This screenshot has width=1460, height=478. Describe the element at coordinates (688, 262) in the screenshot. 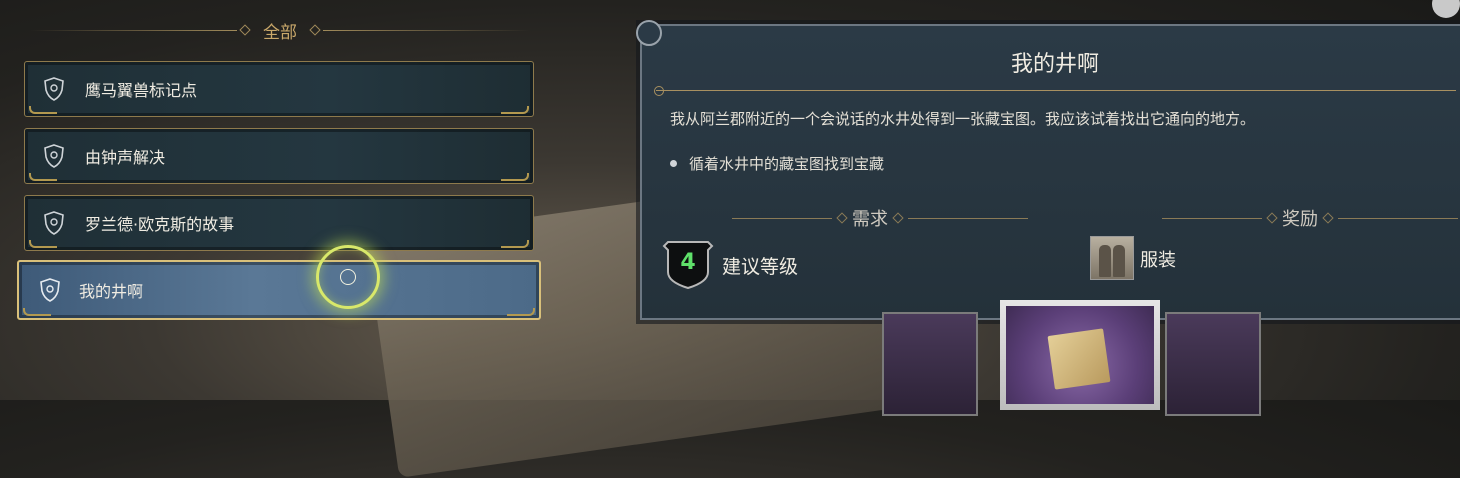

I see `recommended-level-value: 4` at that location.